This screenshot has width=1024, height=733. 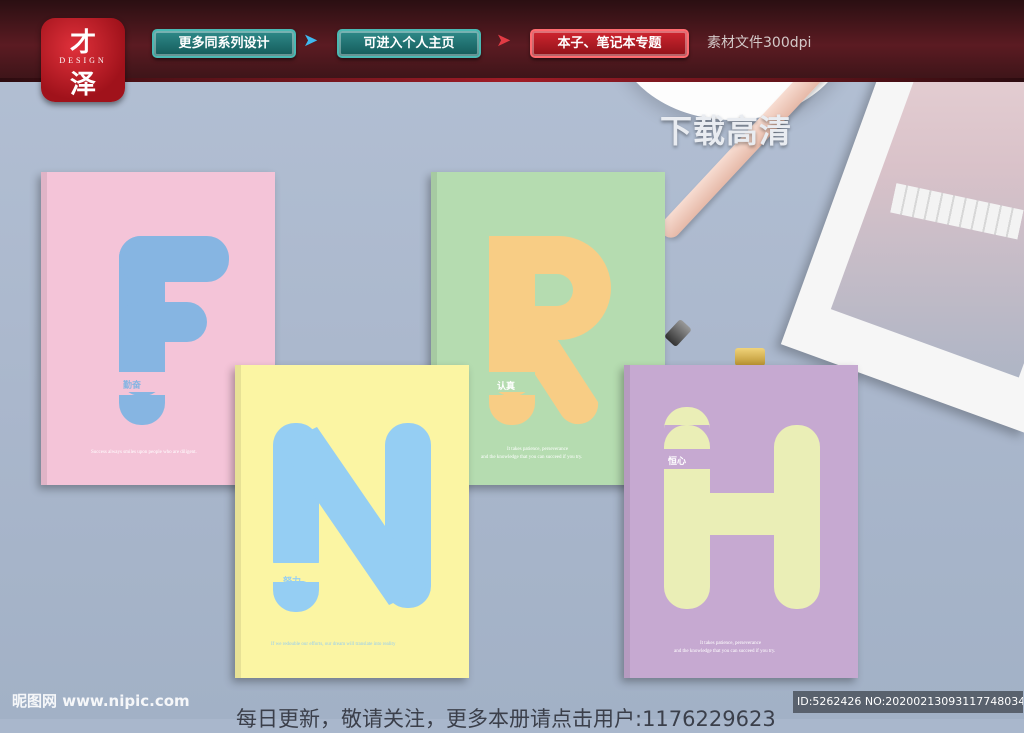 I want to click on more-series-button: 更多同系列设计, so click(x=224, y=43).